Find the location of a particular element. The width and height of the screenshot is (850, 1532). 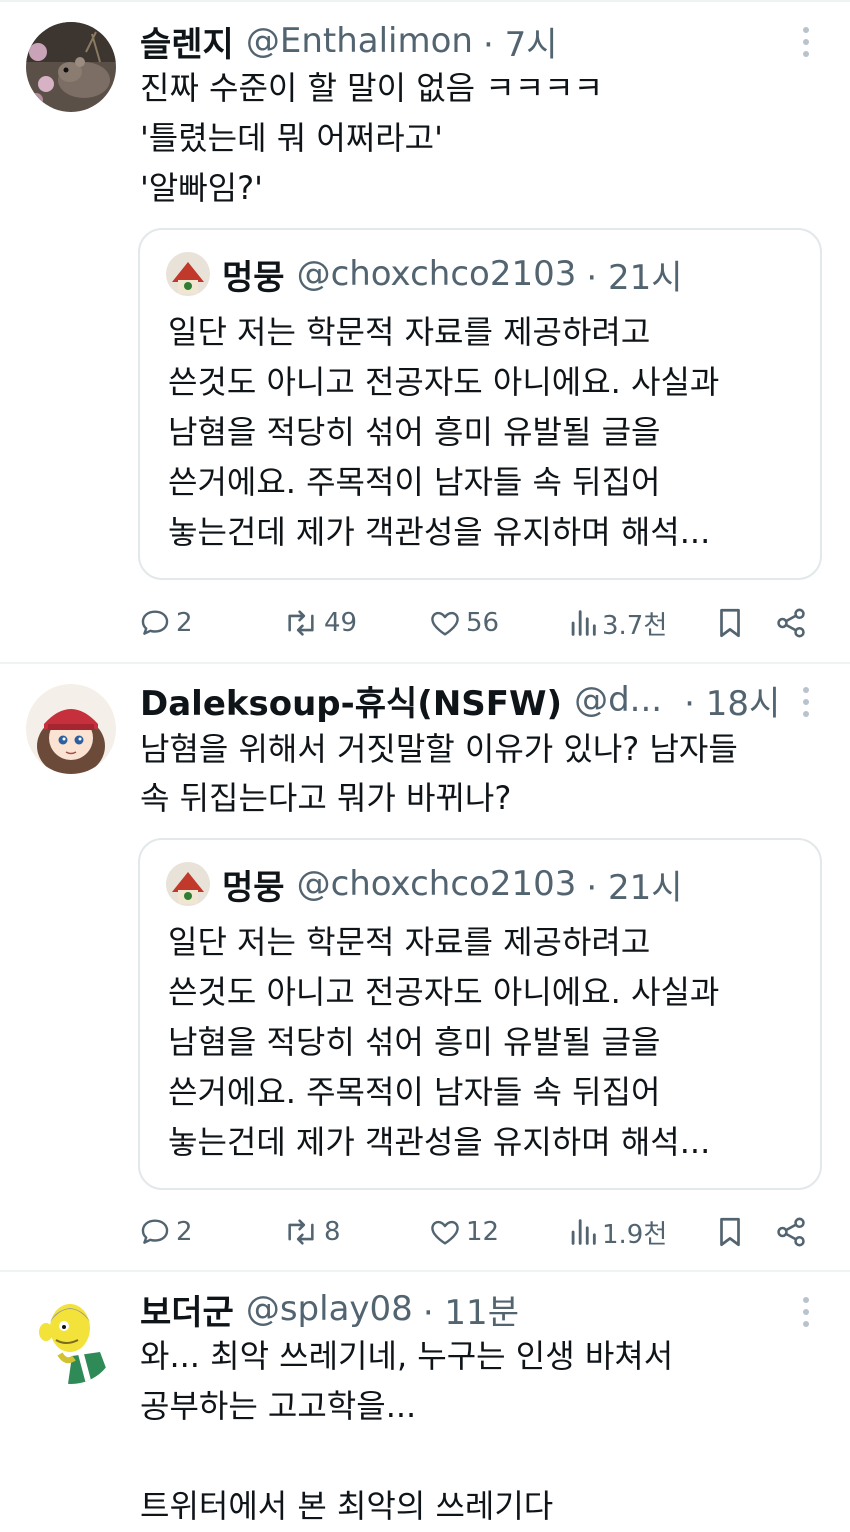

top-divider is located at coordinates (425, 1).